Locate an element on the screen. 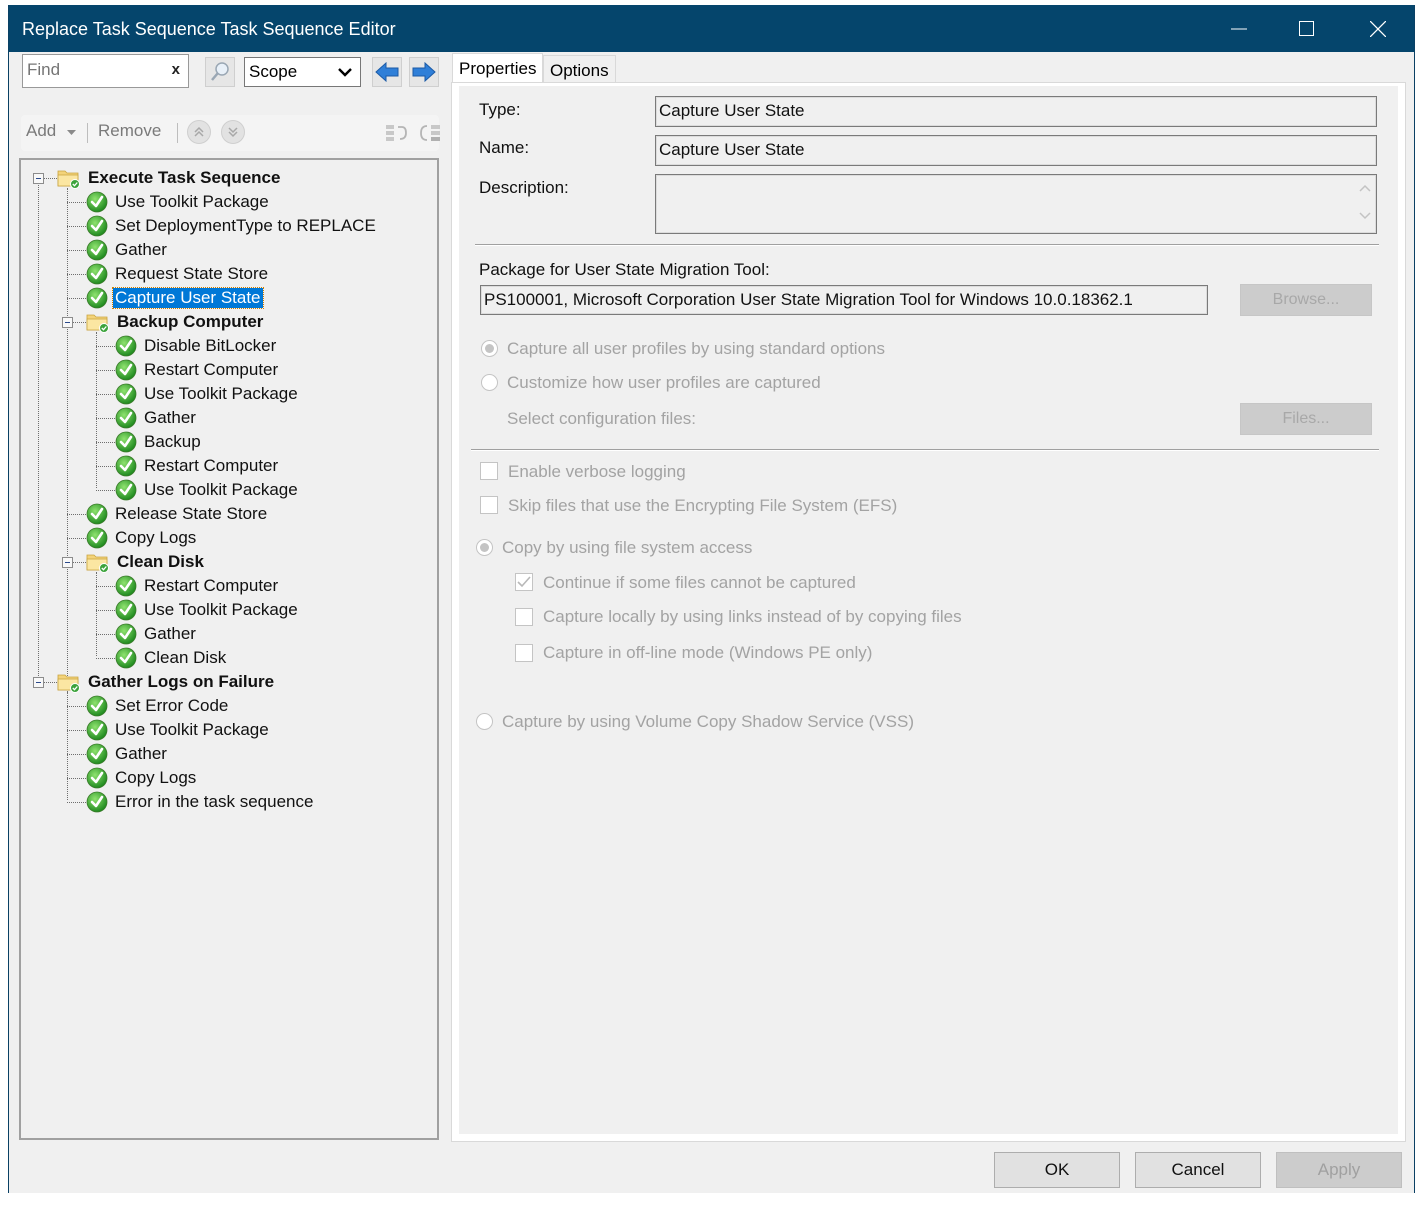  description-scrollbar is located at coordinates (1365, 204).